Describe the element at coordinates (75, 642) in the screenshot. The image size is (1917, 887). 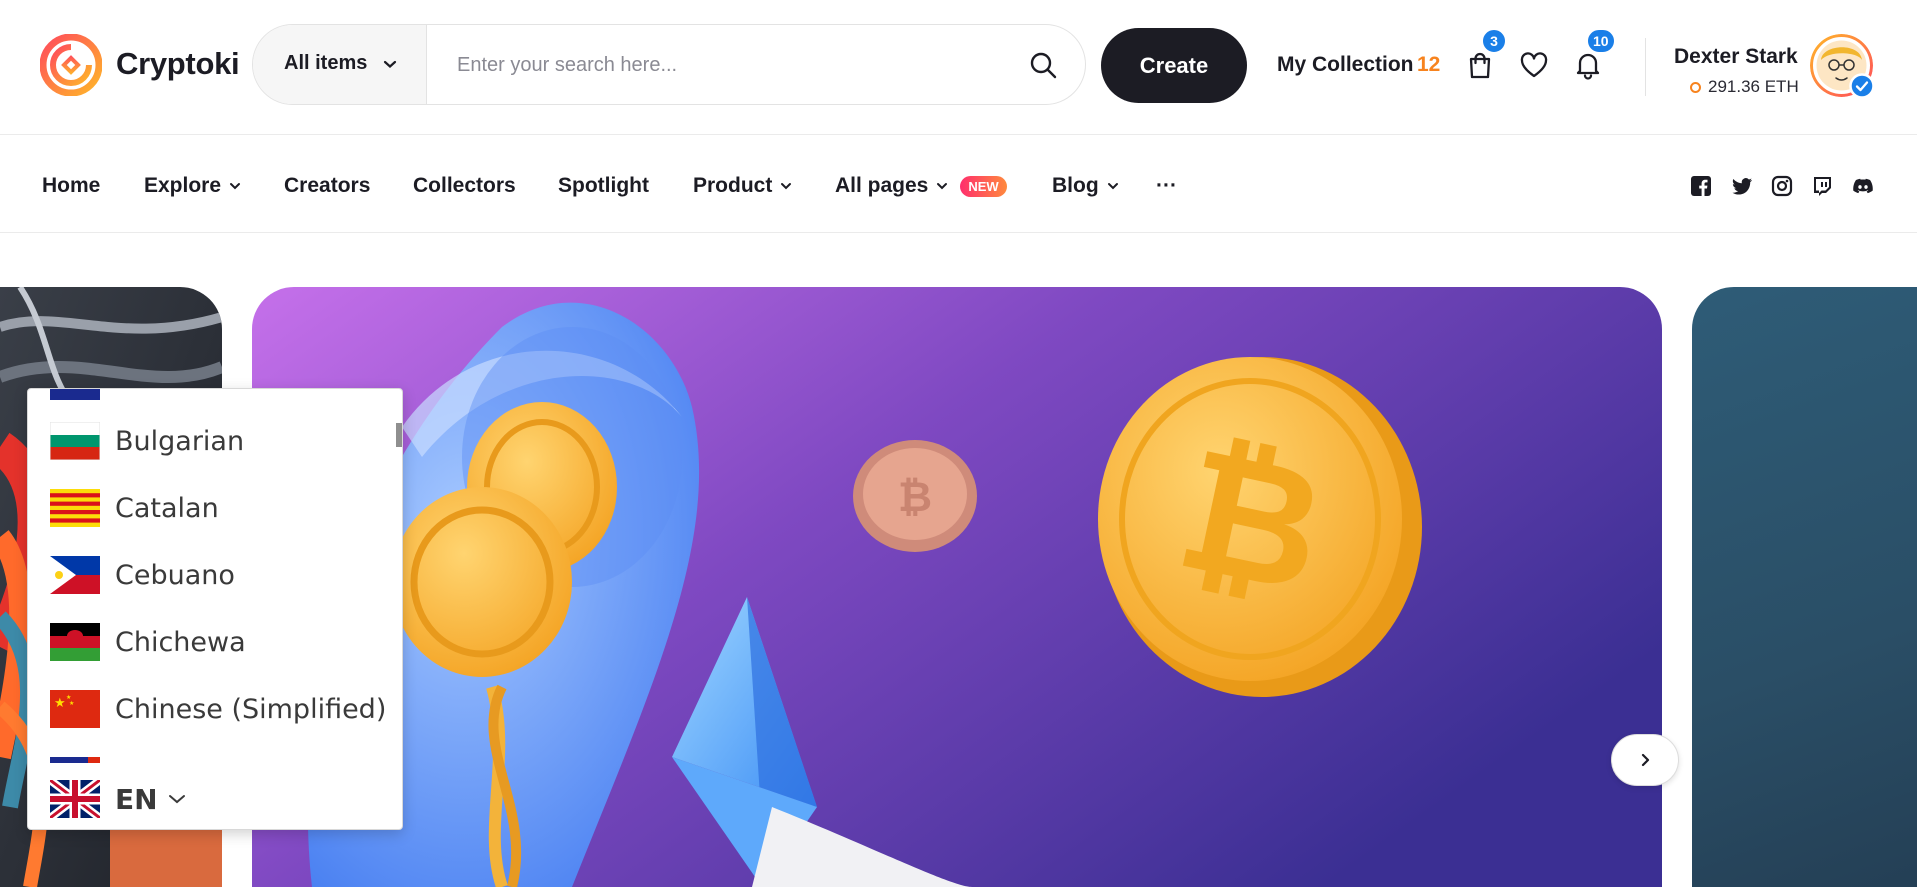
I see `malawi-flag-icon` at that location.